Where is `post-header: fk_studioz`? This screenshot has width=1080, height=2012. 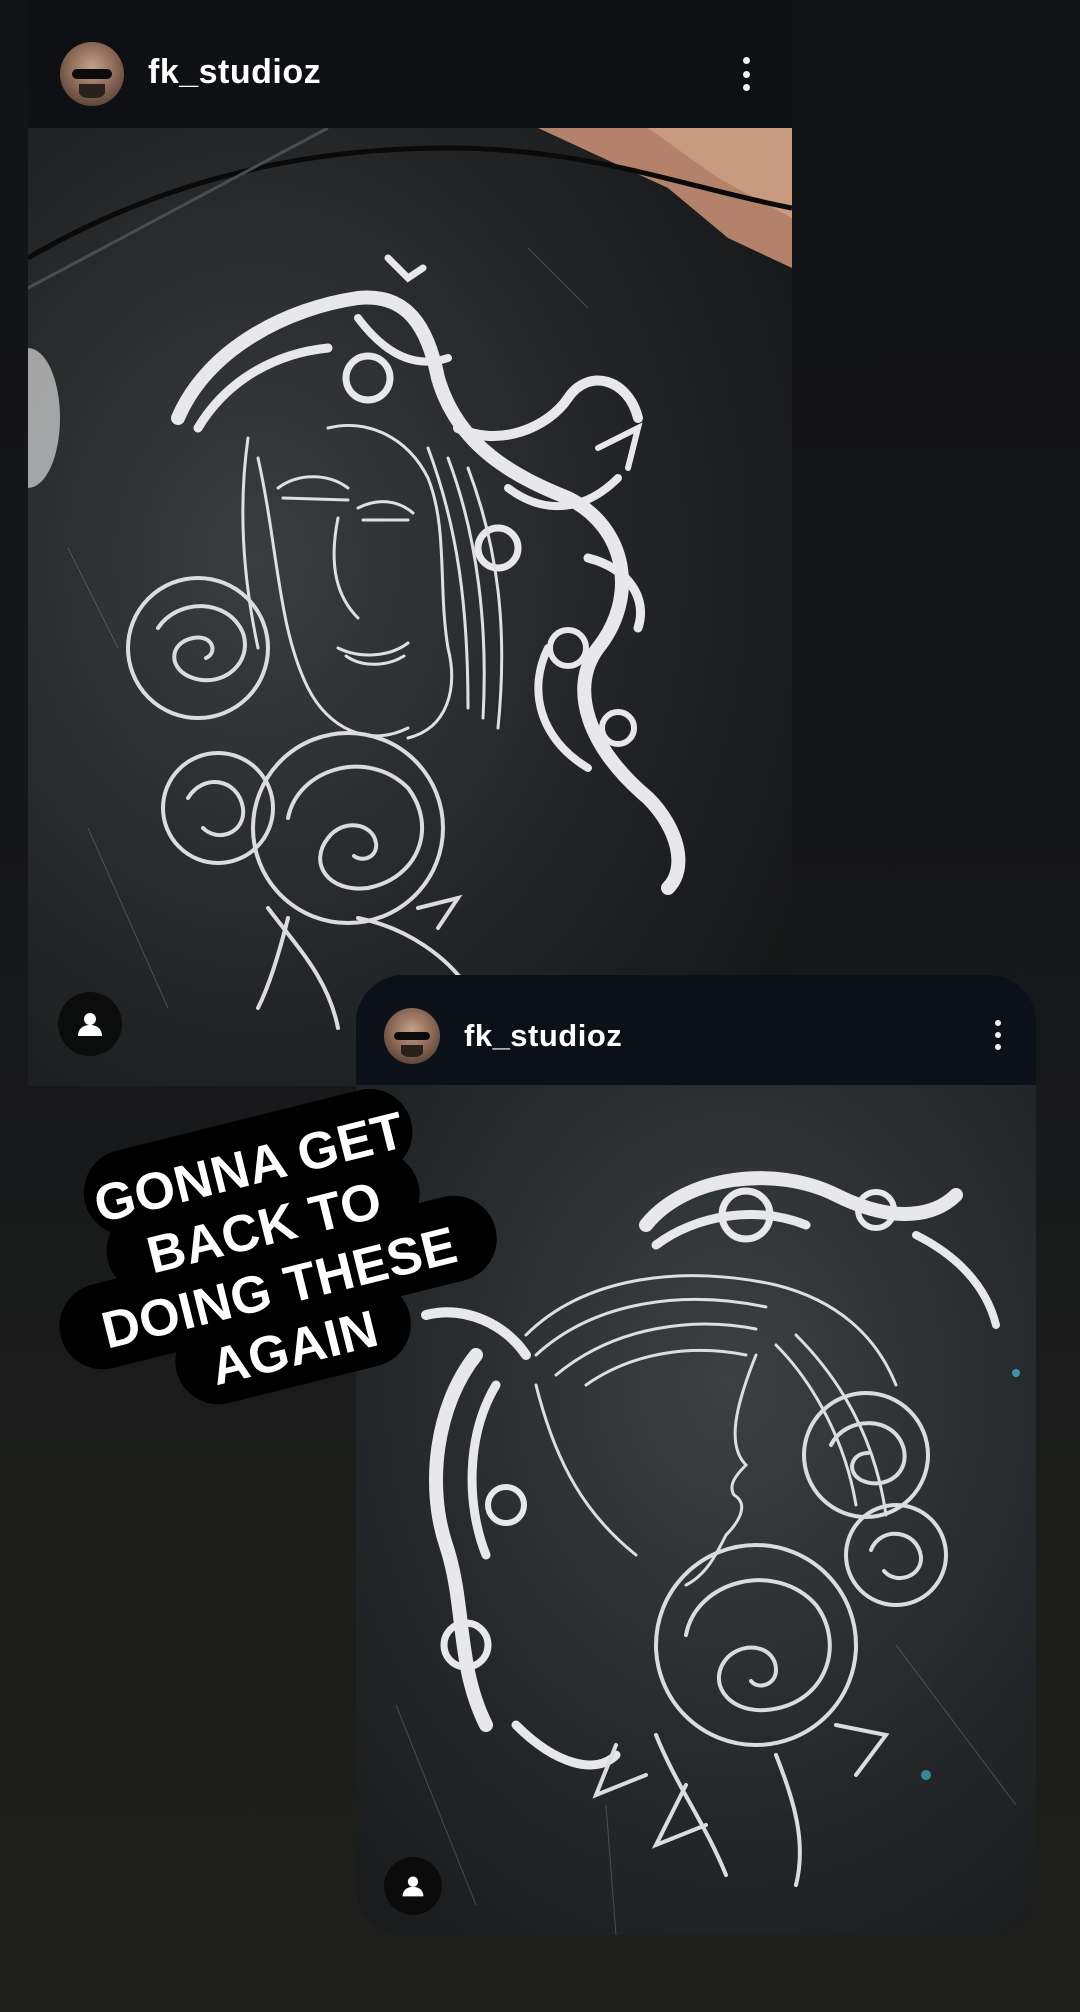
post-header: fk_studioz is located at coordinates (410, 64).